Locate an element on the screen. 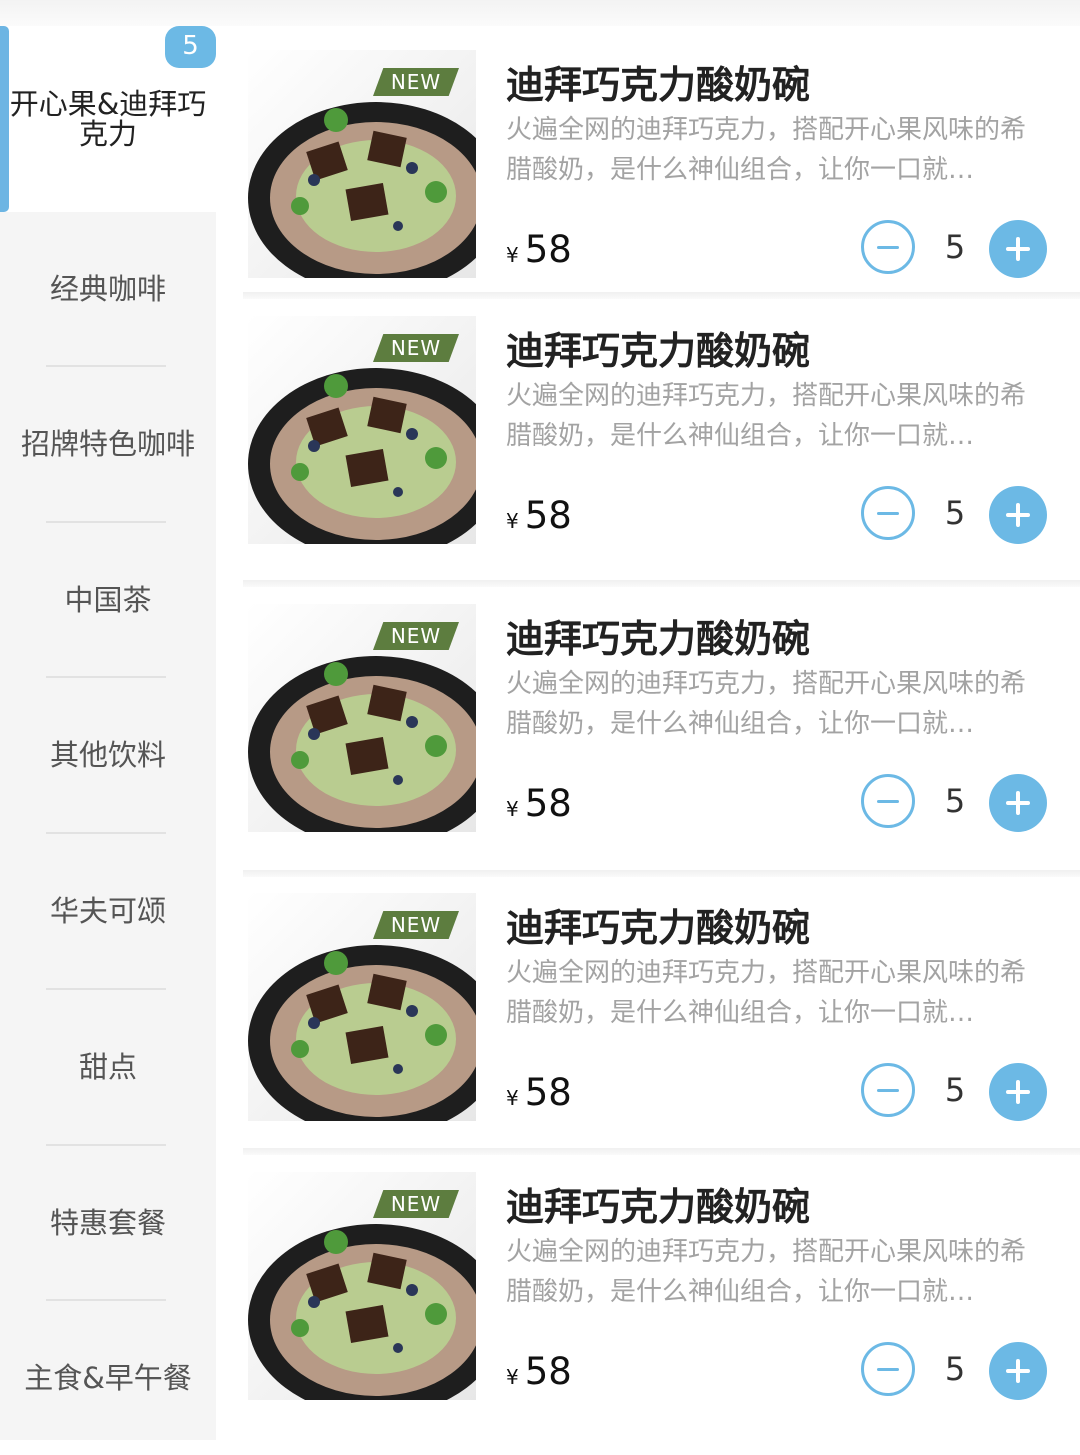  category-label: 开心果&迪拜巧克力 is located at coordinates (108, 118).